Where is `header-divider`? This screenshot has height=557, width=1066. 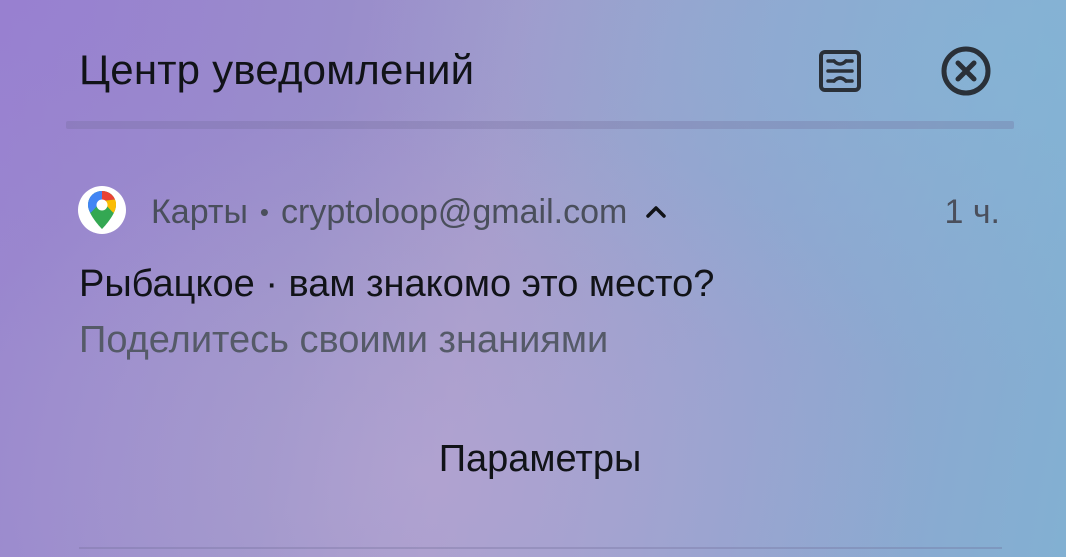
header-divider is located at coordinates (540, 125).